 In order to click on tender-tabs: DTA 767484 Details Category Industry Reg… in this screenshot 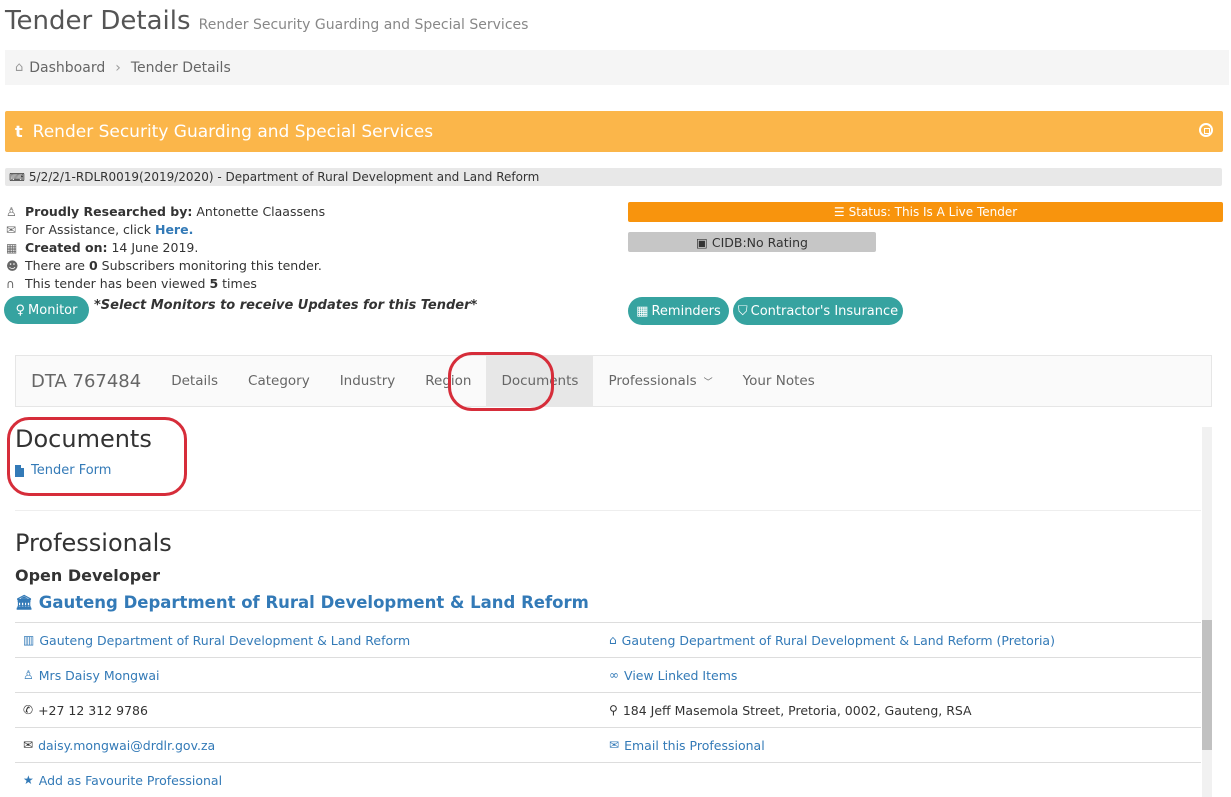, I will do `click(613, 381)`.